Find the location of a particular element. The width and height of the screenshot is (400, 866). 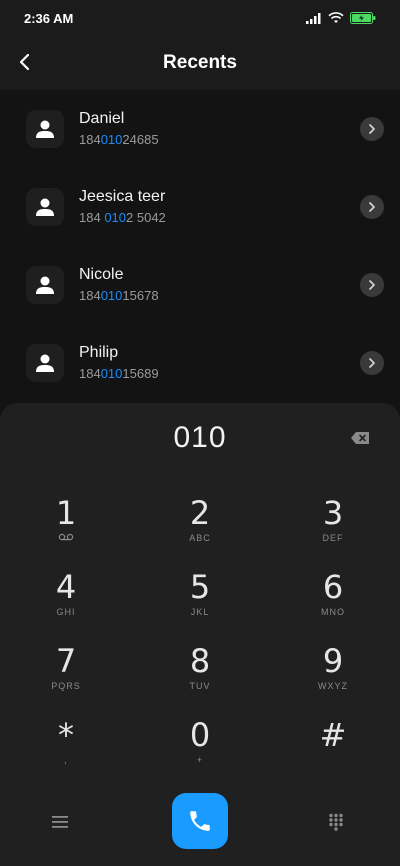

contact-number: 184 0102 5042 is located at coordinates (122, 218).